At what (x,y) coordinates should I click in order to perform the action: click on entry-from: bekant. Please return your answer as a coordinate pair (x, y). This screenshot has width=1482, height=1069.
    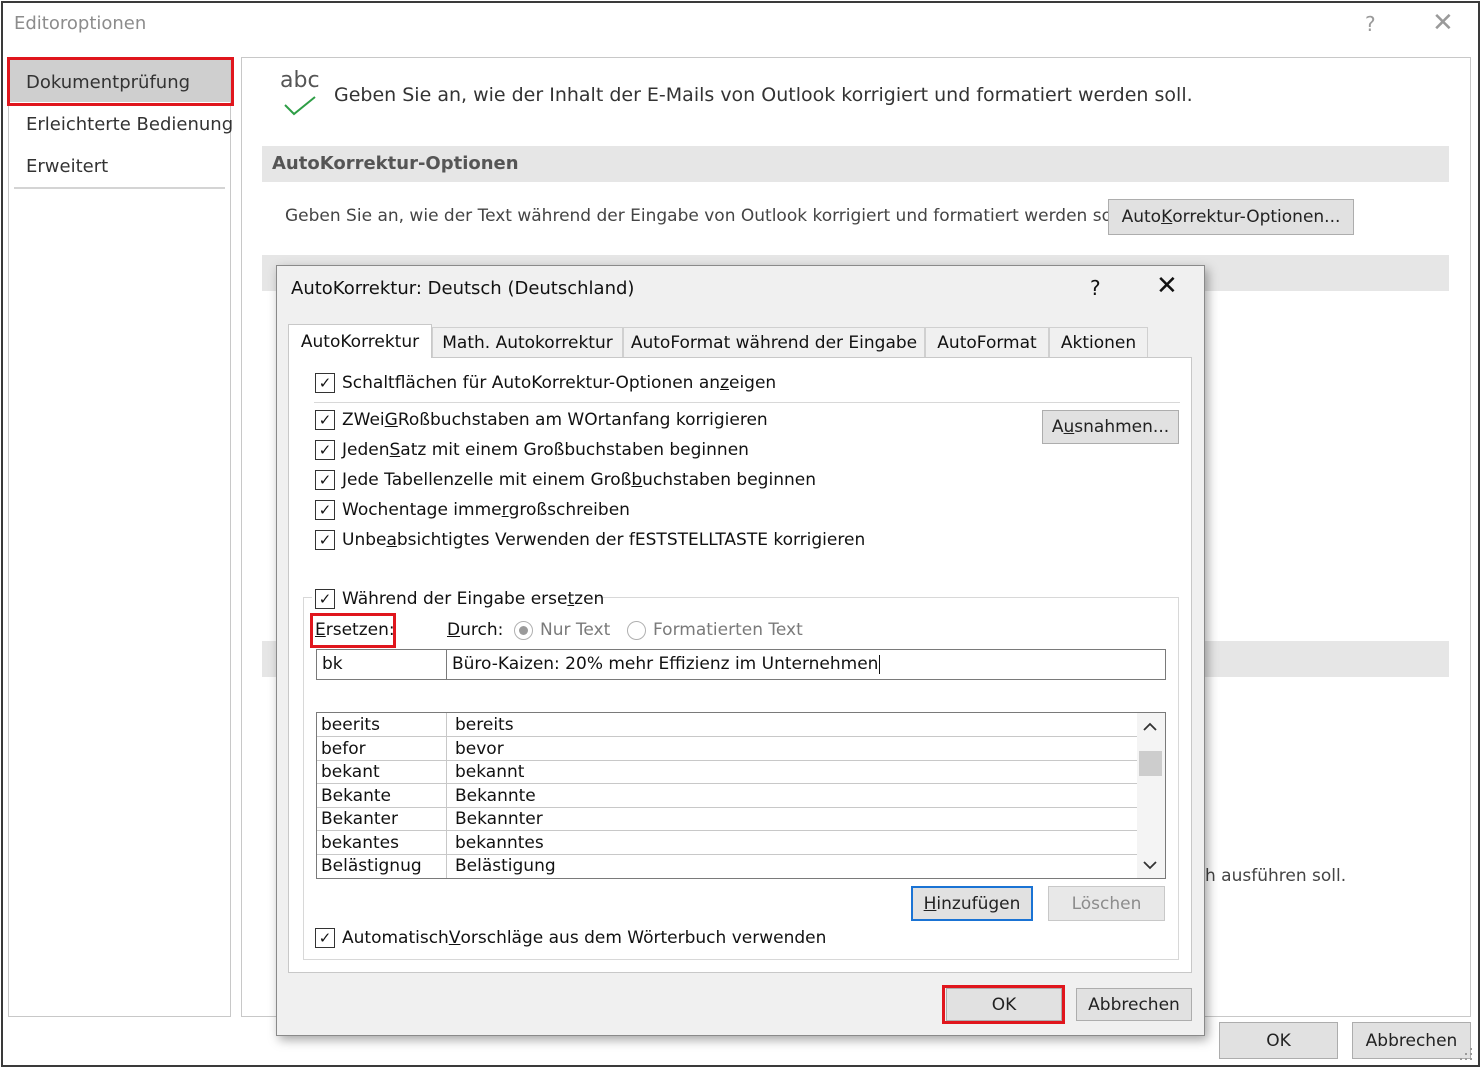
    Looking at the image, I should click on (350, 772).